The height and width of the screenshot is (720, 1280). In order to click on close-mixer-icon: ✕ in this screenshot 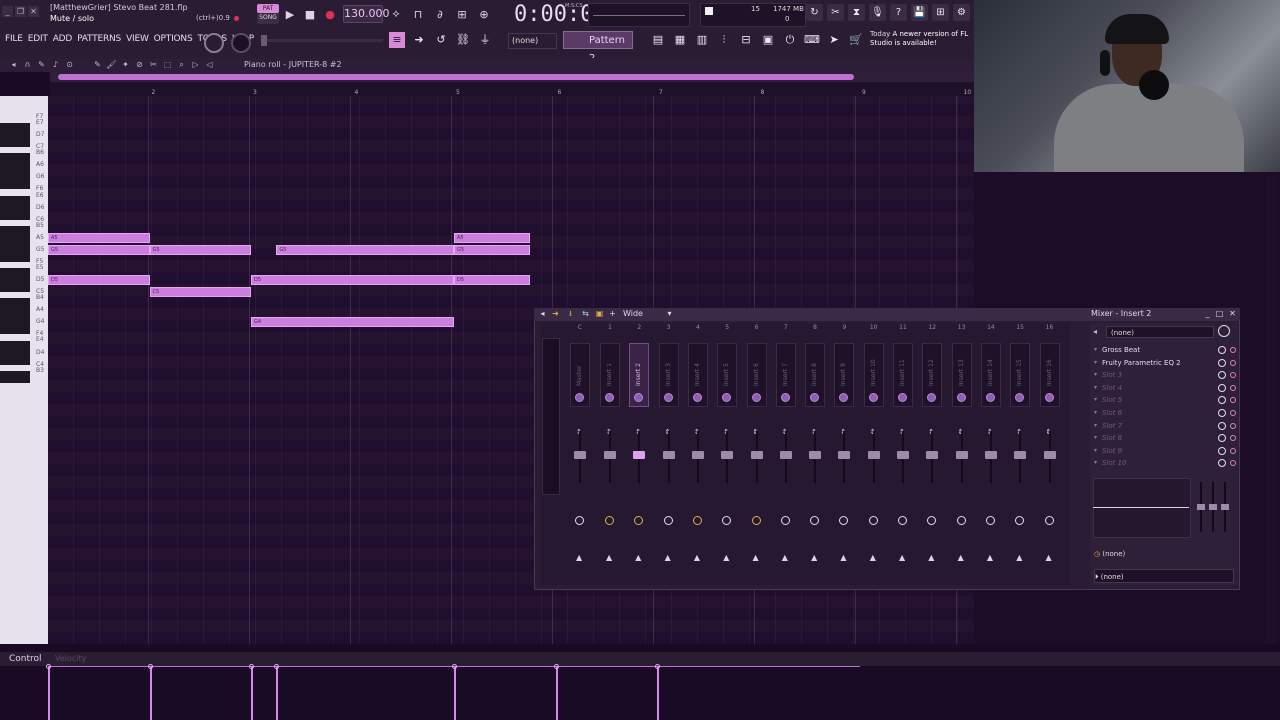, I will do `click(1232, 314)`.